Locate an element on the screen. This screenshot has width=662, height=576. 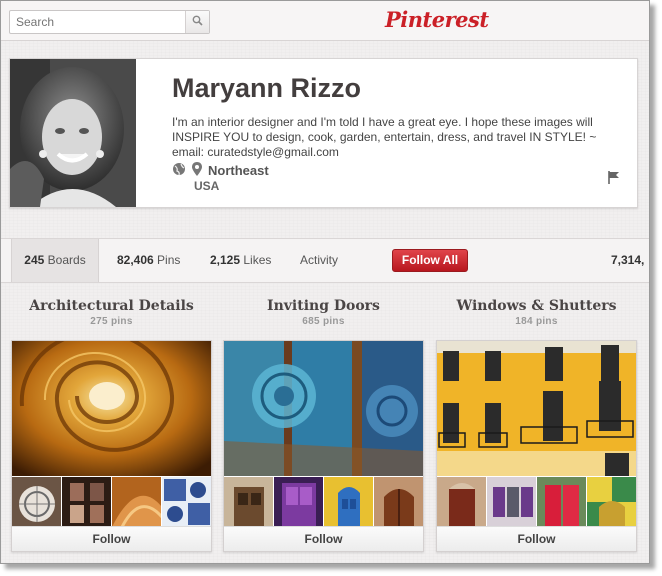
search-icon is located at coordinates (197, 22).